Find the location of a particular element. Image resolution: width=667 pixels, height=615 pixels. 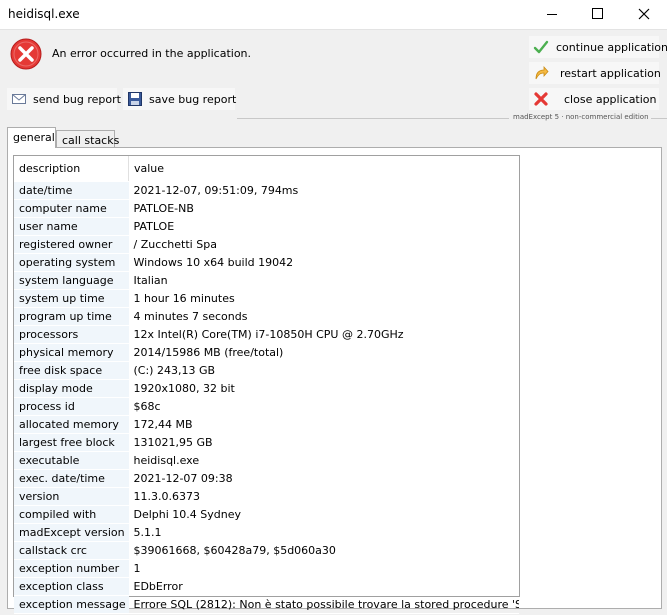

table-row: display mode 1920x1080, 32 bit is located at coordinates (266, 388).